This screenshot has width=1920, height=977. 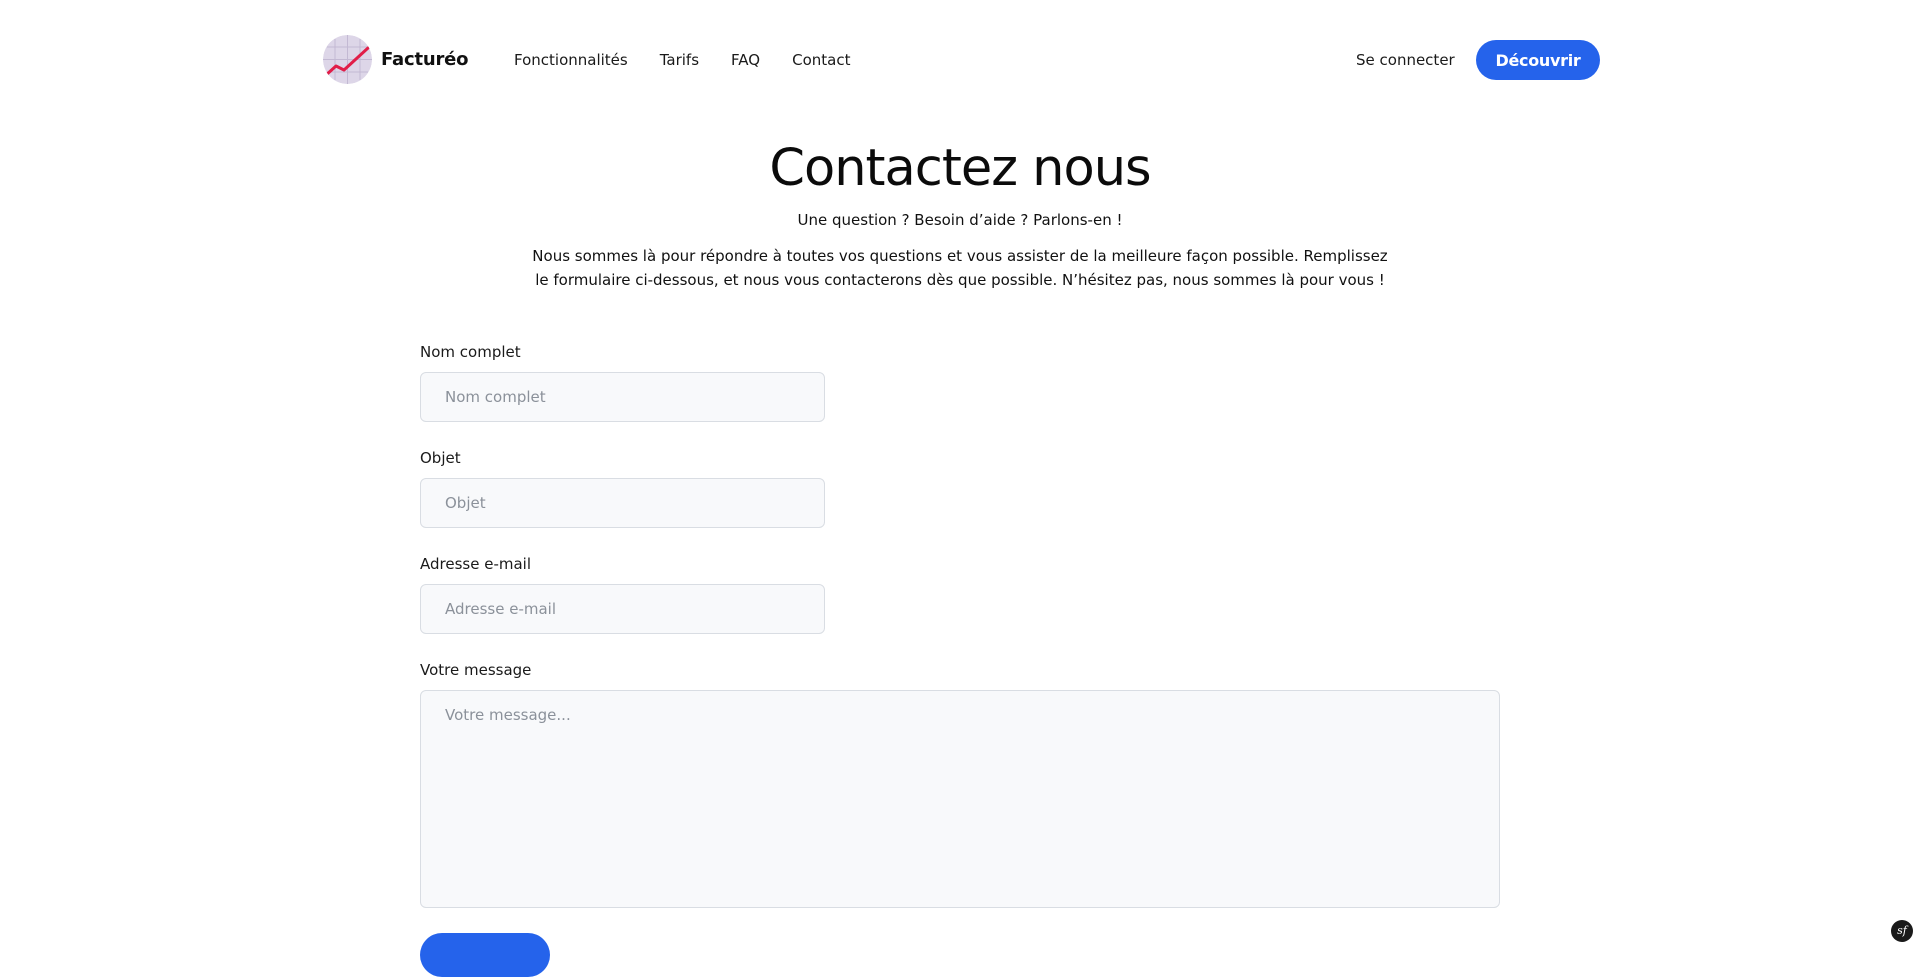 I want to click on symfony-icon: sf, so click(x=1902, y=931).